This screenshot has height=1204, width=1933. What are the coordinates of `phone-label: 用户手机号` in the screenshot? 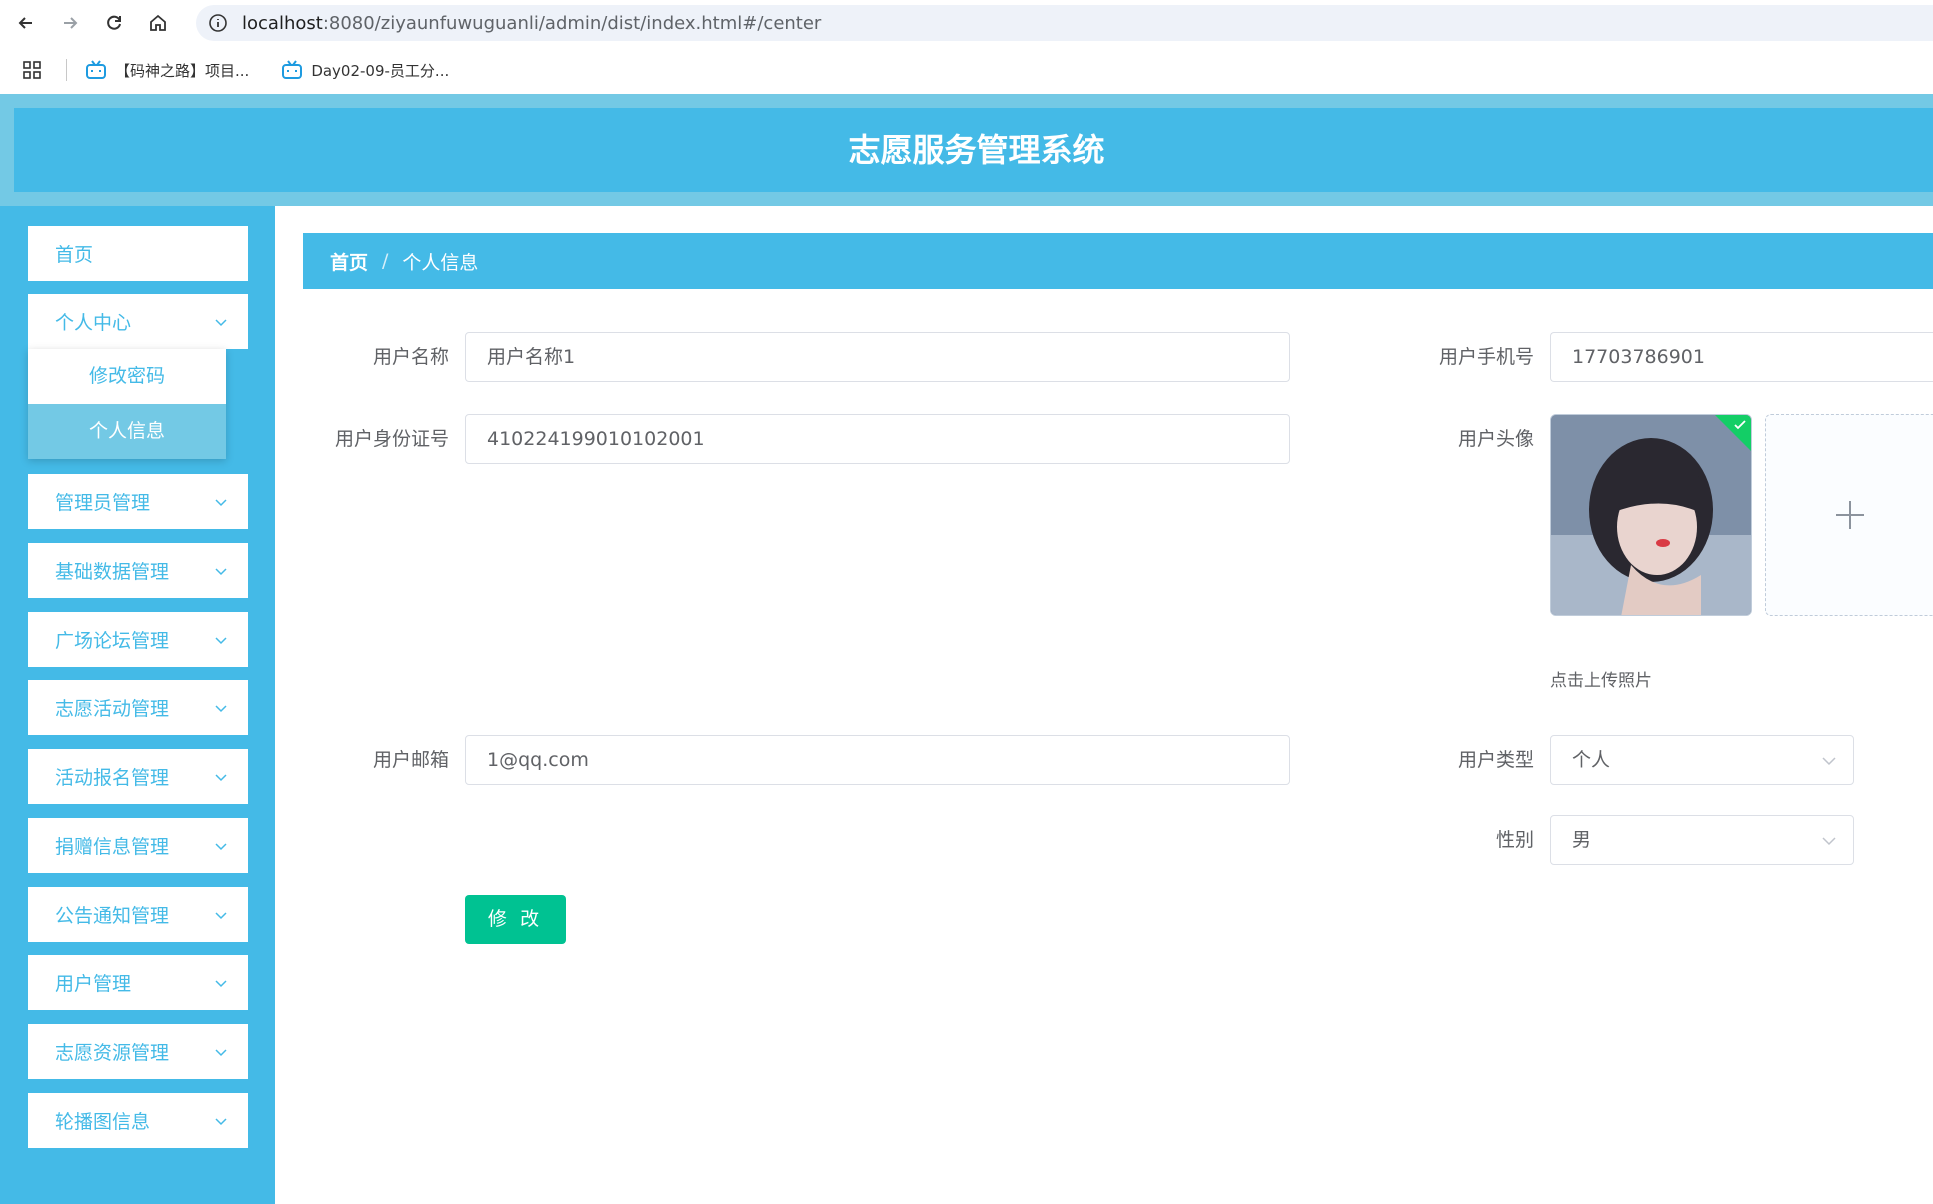 It's located at (1486, 357).